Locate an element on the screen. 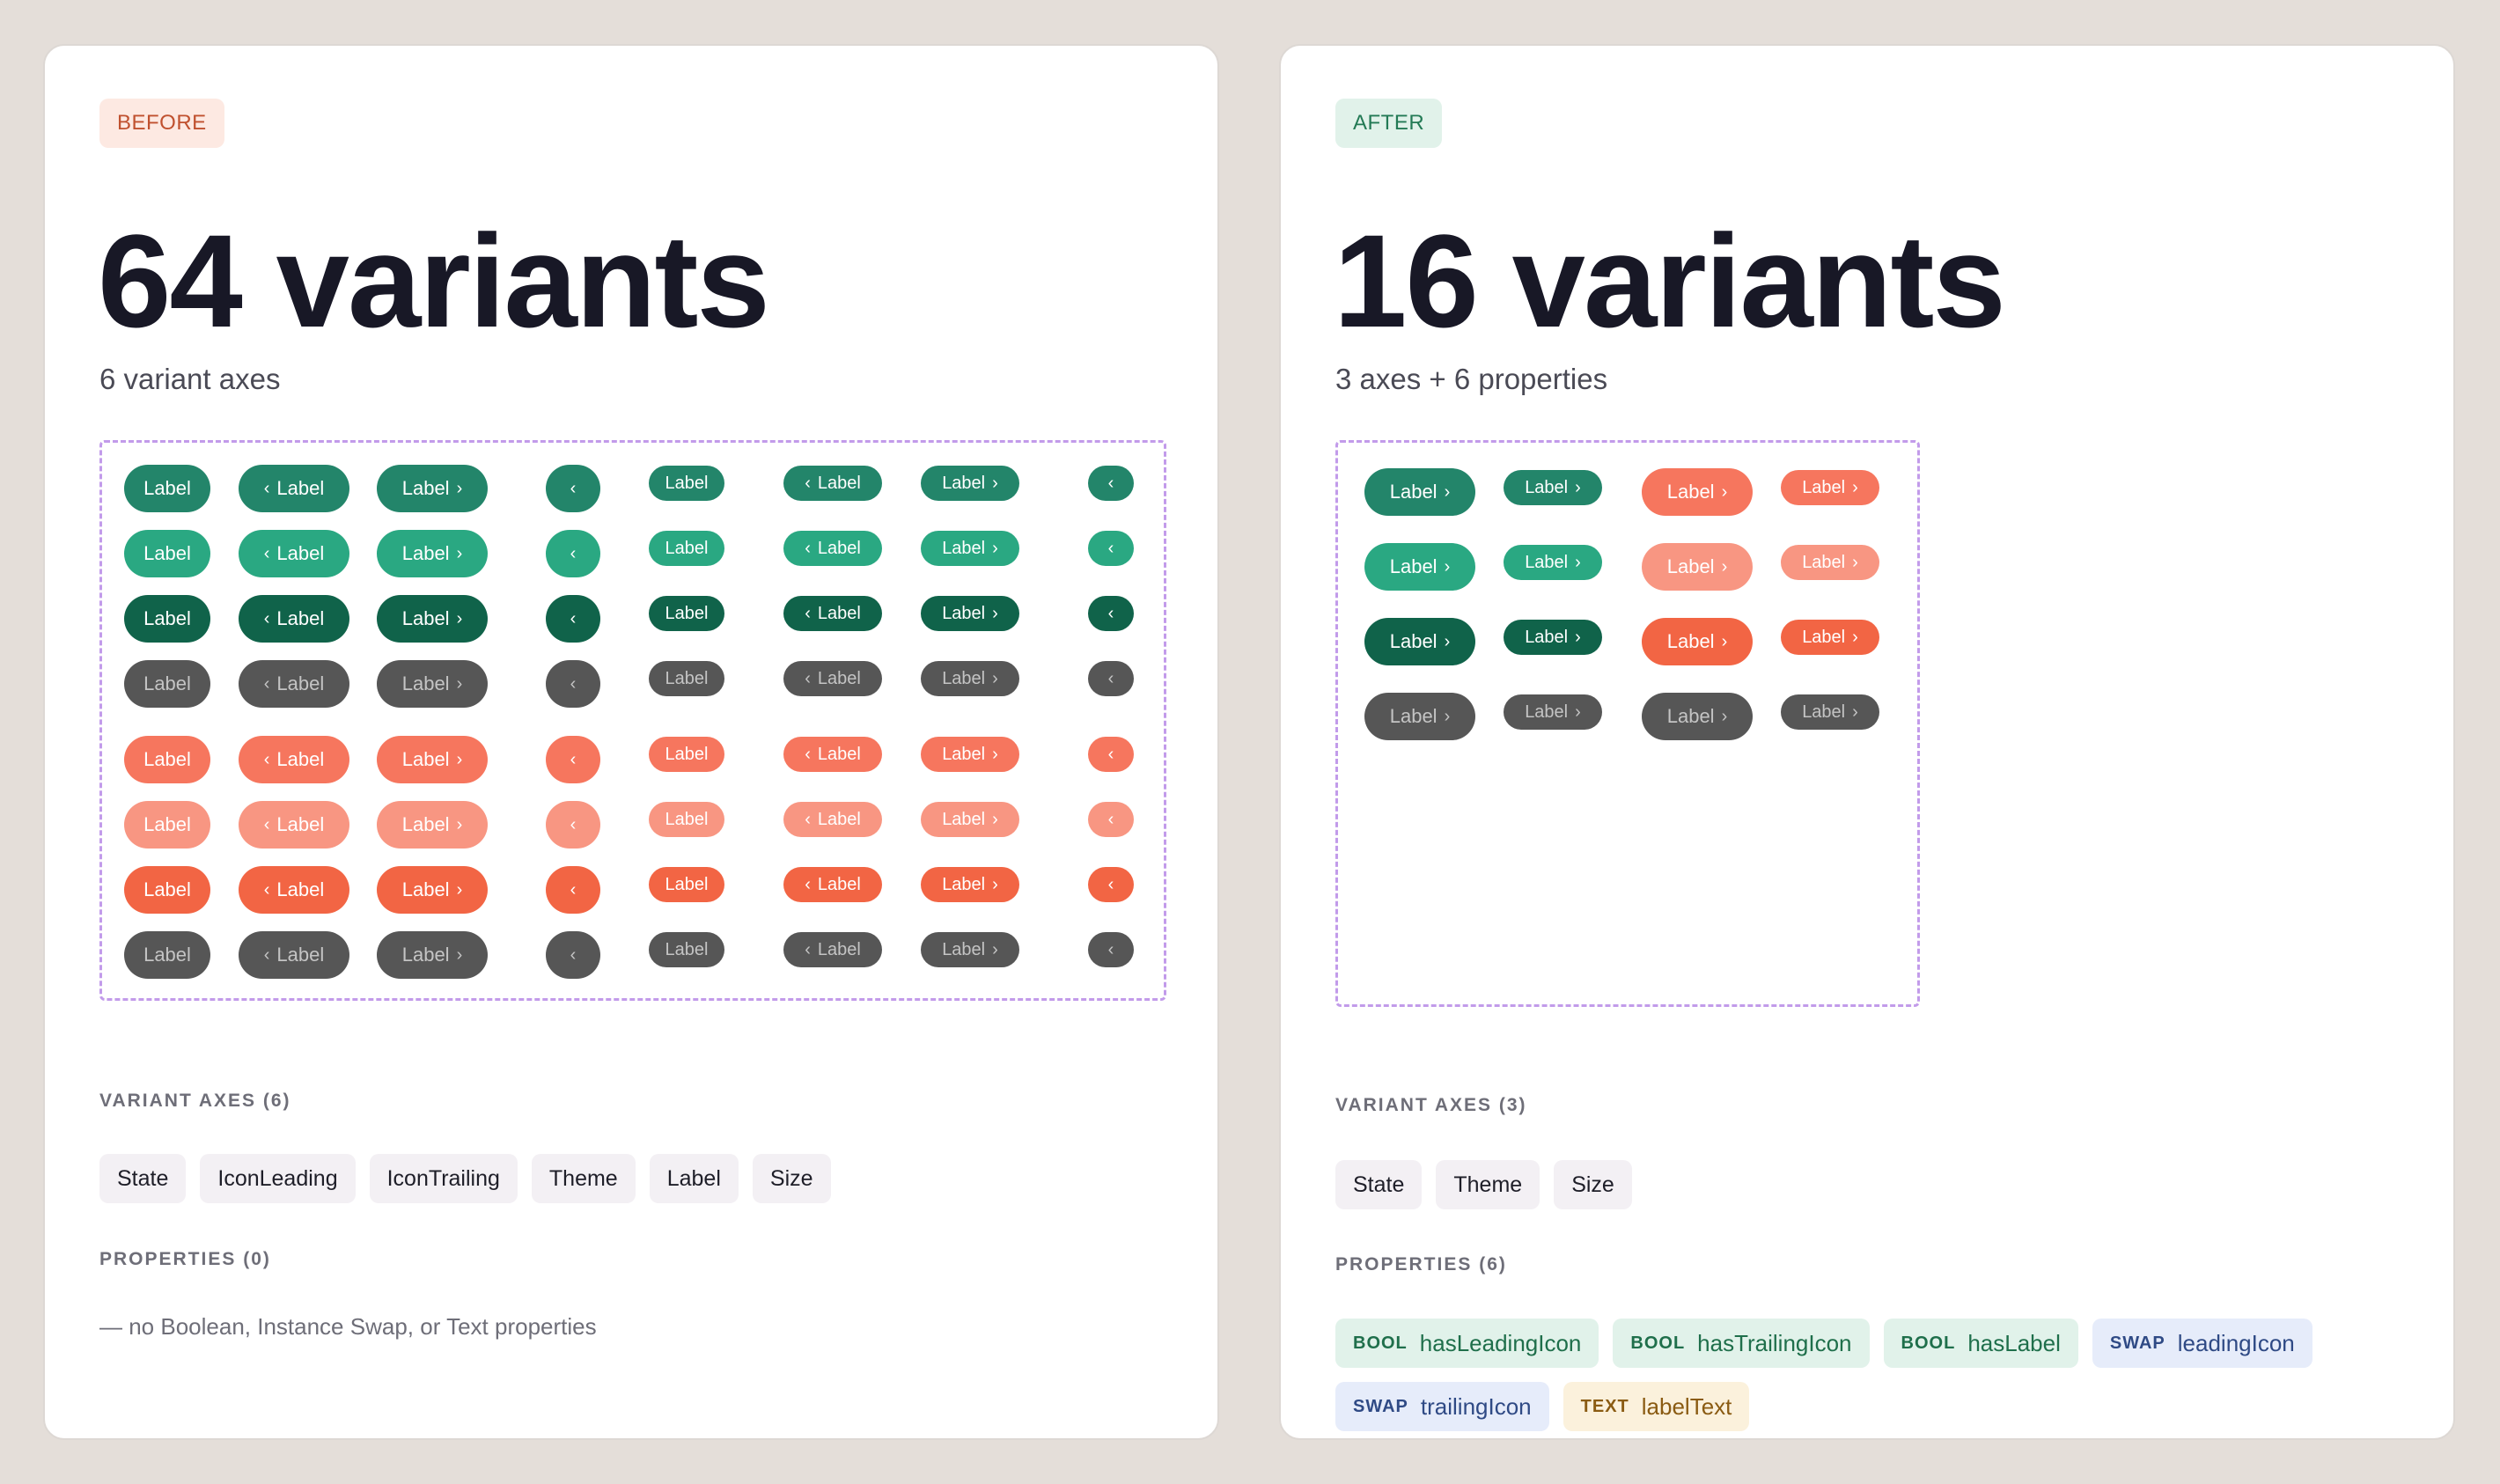  variant-button-coral-pressed-sm: Label › is located at coordinates (1830, 637).